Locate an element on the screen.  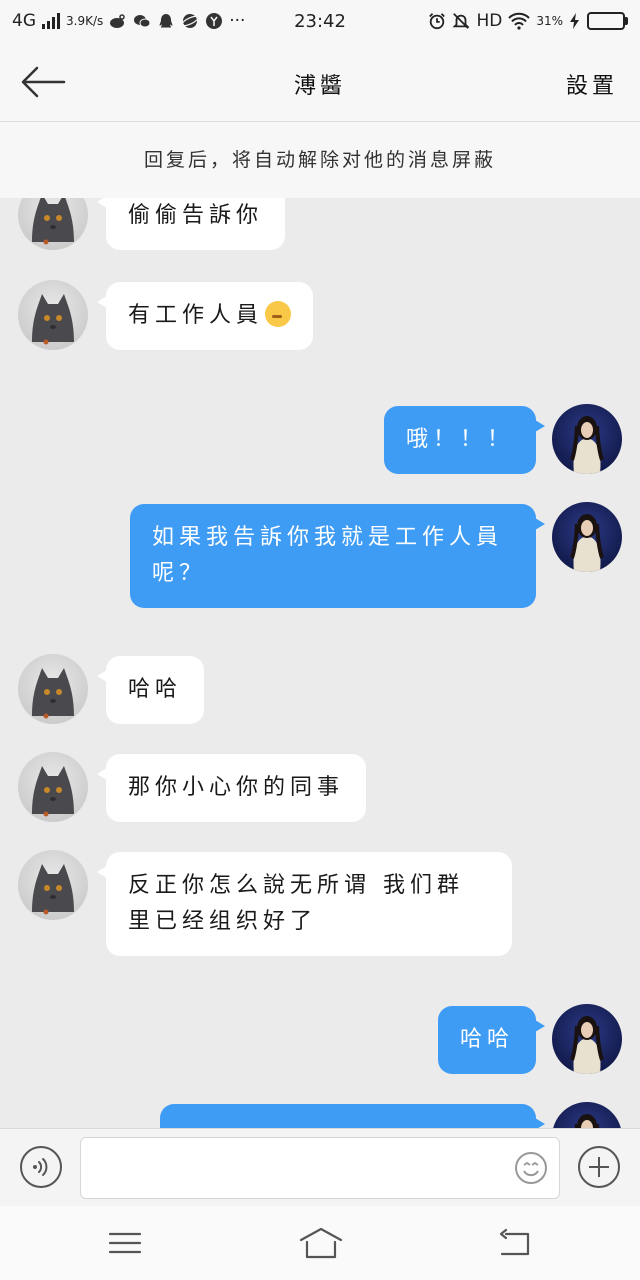
network-type: 4G is located at coordinates (24, 21).